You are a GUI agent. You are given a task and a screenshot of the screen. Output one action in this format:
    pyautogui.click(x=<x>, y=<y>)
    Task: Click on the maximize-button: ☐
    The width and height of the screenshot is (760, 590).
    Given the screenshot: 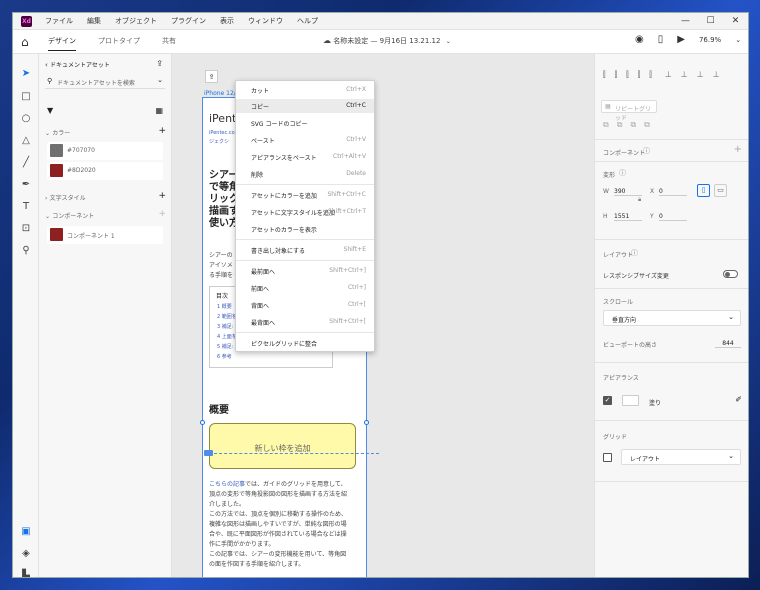 What is the action you would take?
    pyautogui.click(x=710, y=21)
    